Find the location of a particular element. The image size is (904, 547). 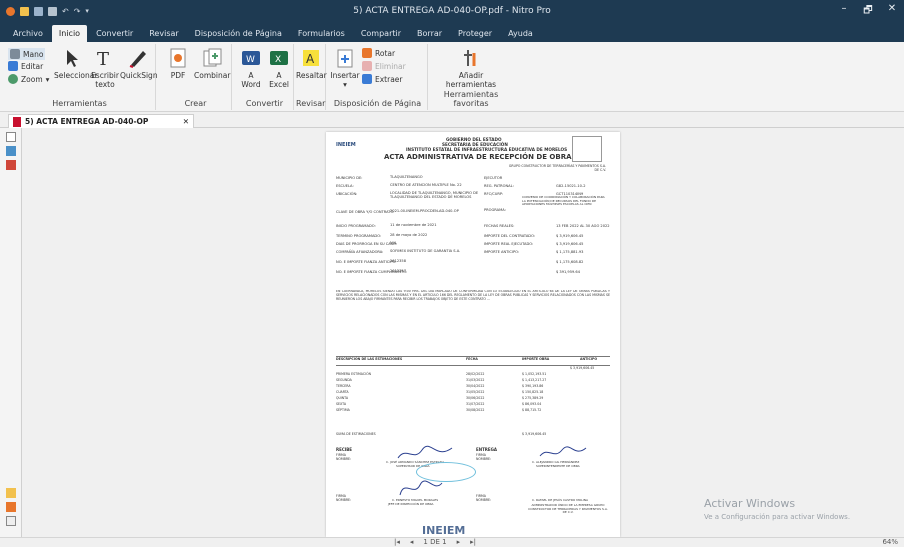

minimize-button: – is located at coordinates (844, 11).